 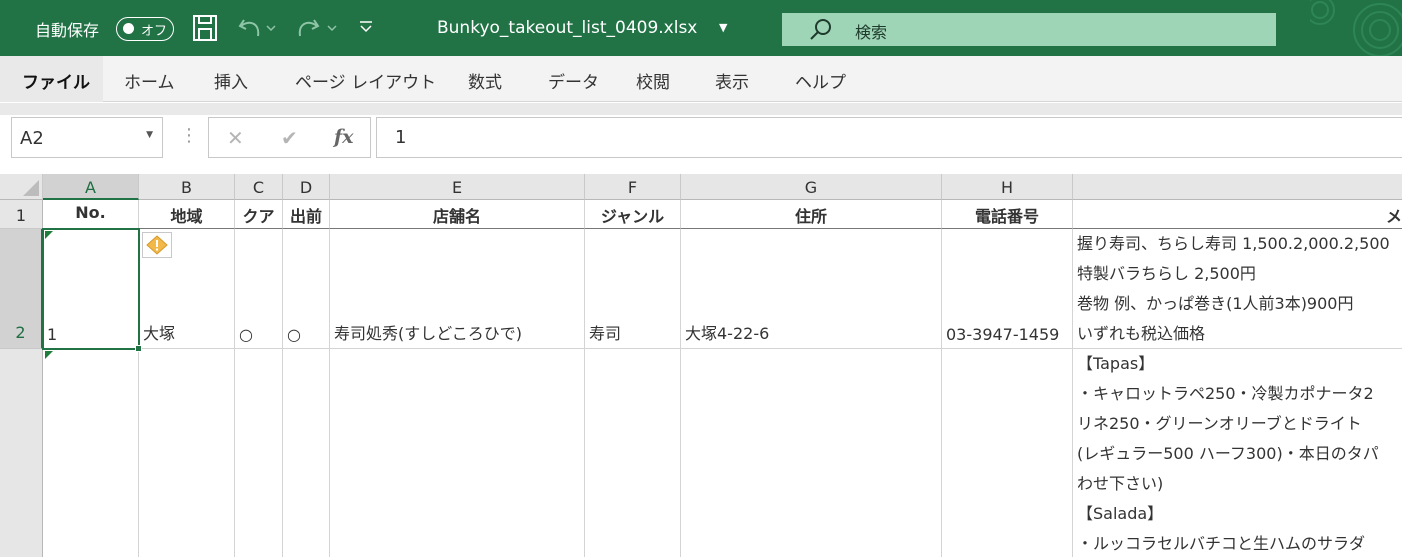 What do you see at coordinates (366, 30) in the screenshot?
I see `customize-toolbar-icon` at bounding box center [366, 30].